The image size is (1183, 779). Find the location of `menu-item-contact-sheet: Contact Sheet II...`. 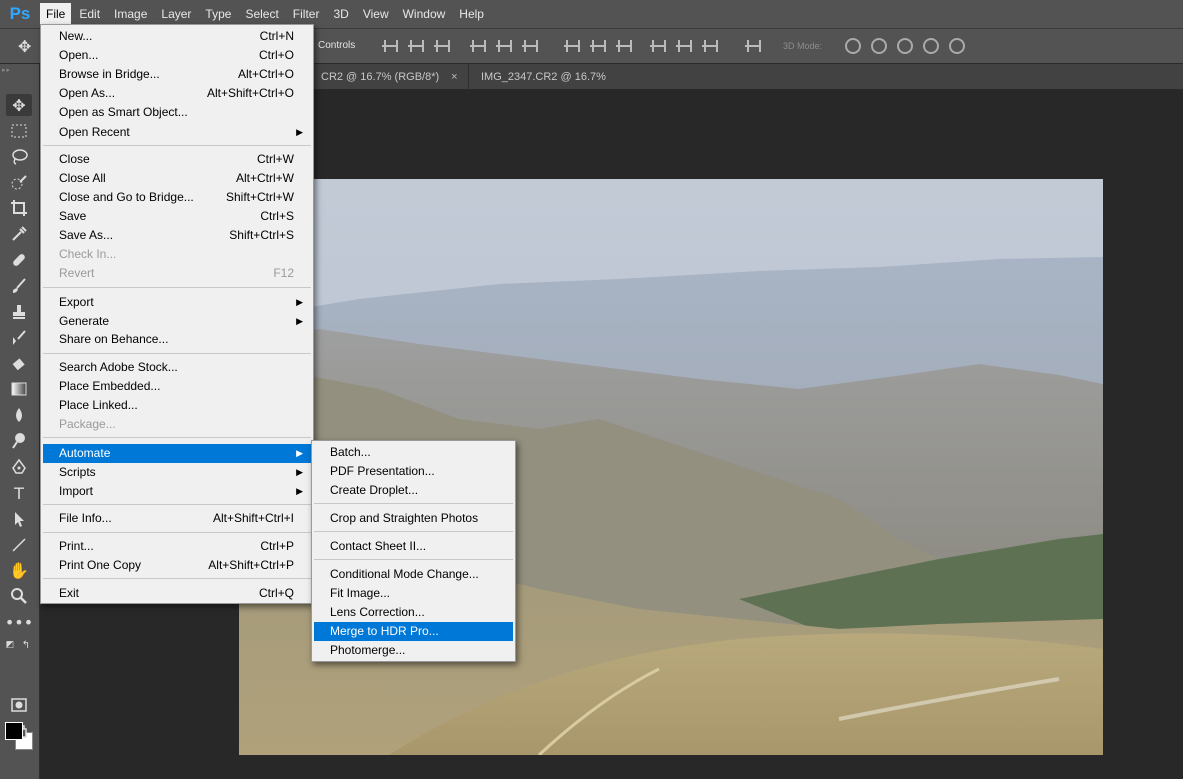

menu-item-contact-sheet: Contact Sheet II... is located at coordinates (413, 546).